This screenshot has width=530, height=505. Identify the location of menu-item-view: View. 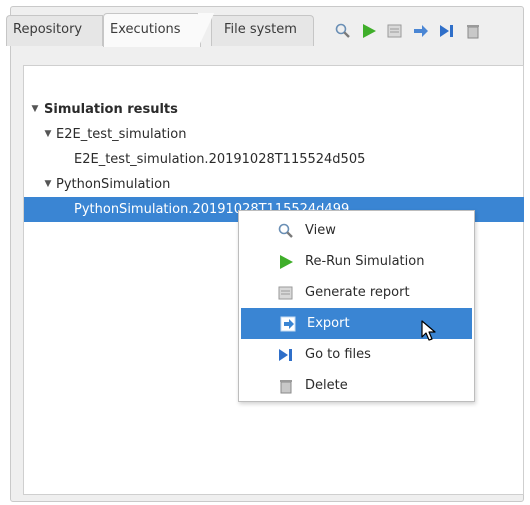
(356, 230).